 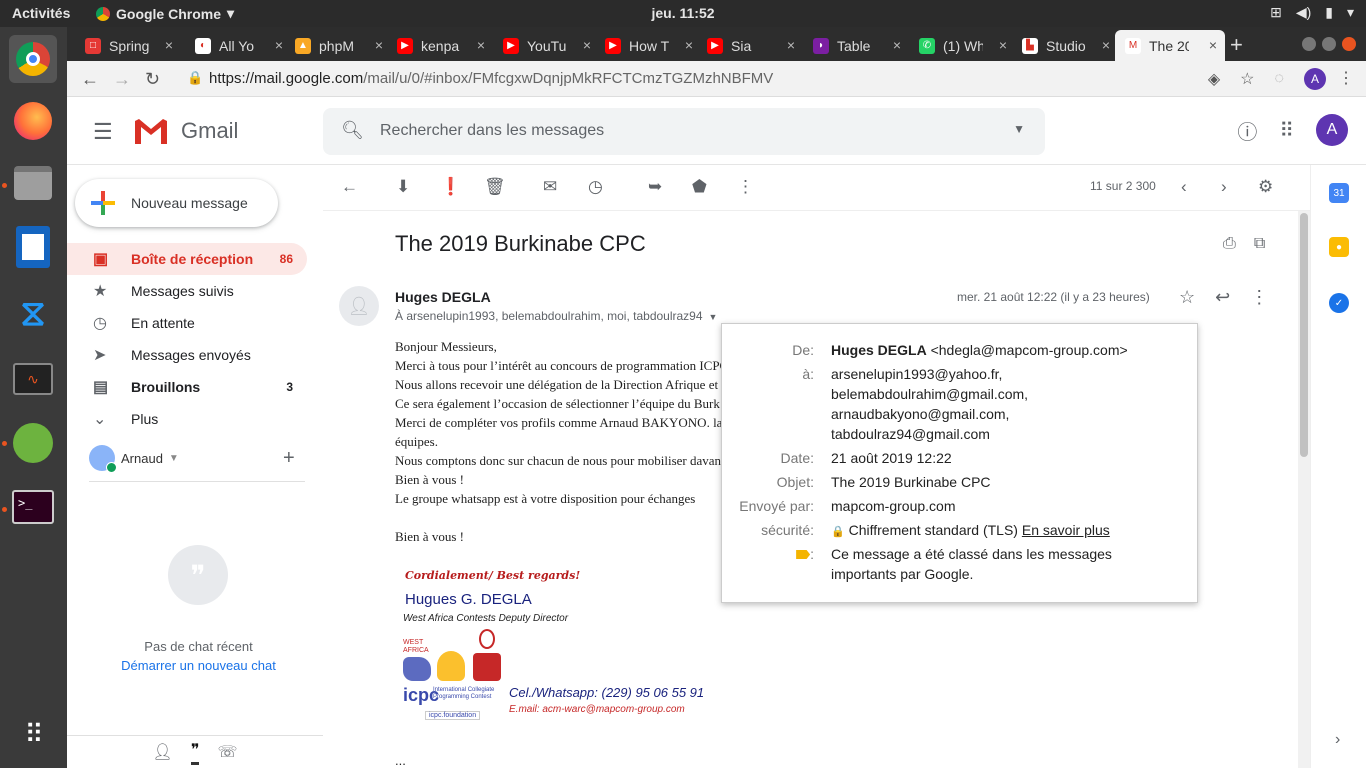 I want to click on main-scrollbar, so click(x=1304, y=489).